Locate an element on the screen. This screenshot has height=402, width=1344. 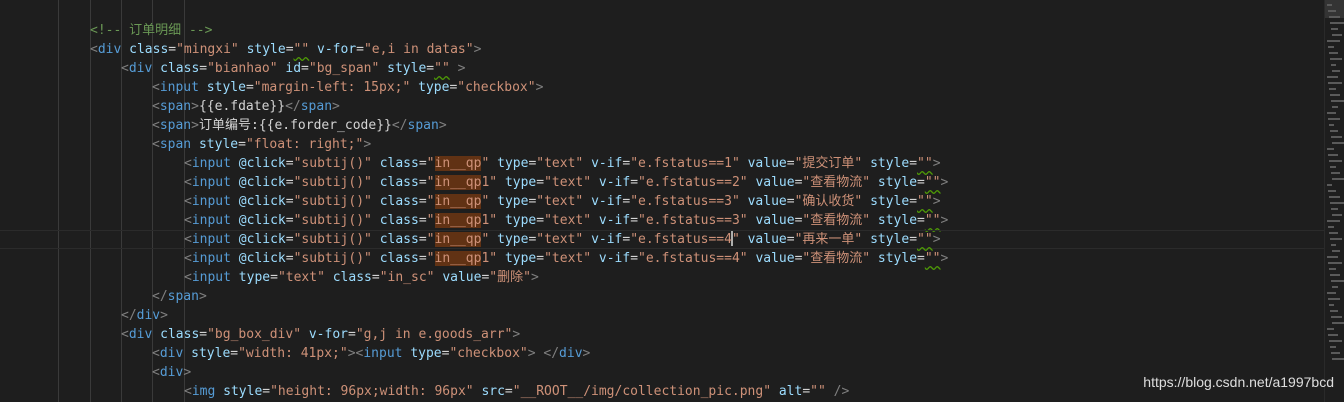
code-token: "e.fstatus==3" is located at coordinates (685, 201).